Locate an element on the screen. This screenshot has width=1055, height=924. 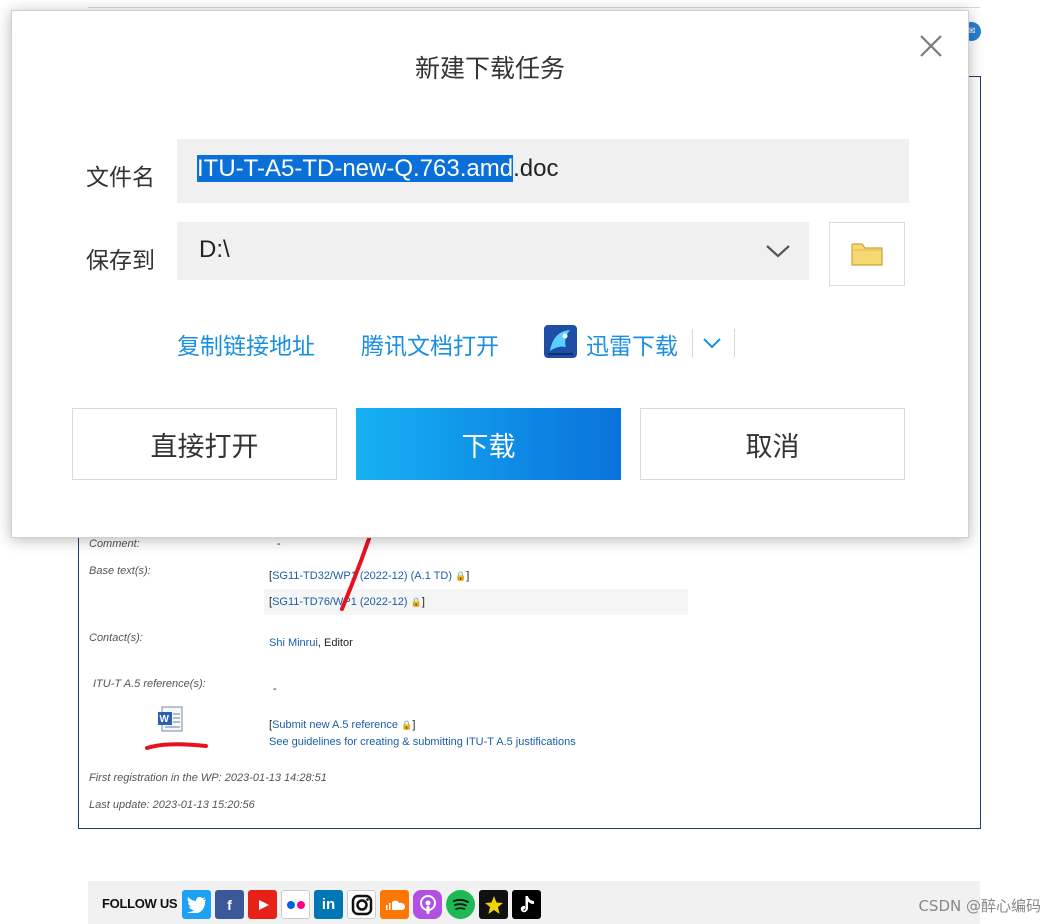
submit-a5-link: Submit new A.5 reference is located at coordinates (335, 725).